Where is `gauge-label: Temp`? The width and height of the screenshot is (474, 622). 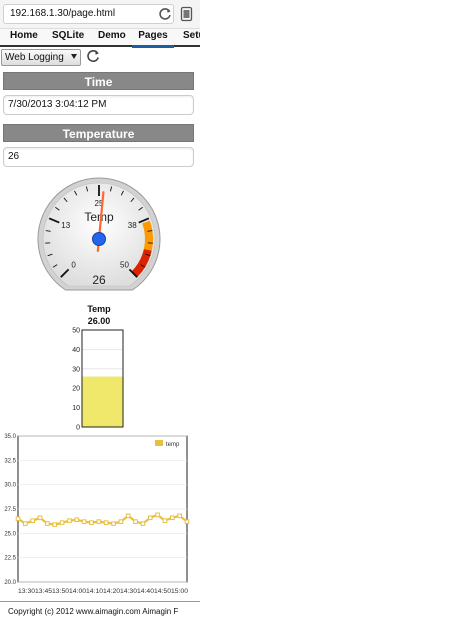
gauge-label: Temp is located at coordinates (99, 217).